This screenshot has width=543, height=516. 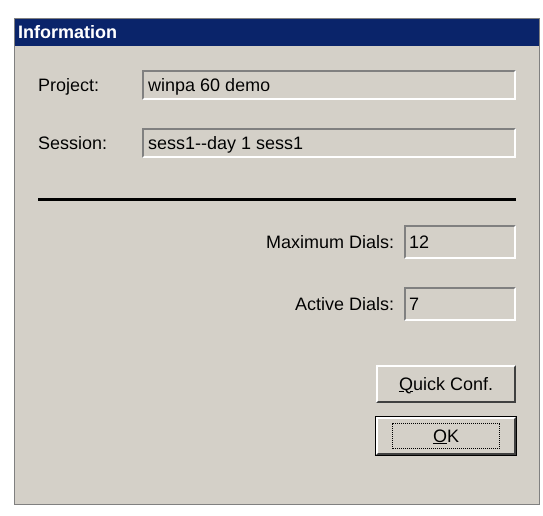 What do you see at coordinates (69, 85) in the screenshot?
I see `field-label: Project:` at bounding box center [69, 85].